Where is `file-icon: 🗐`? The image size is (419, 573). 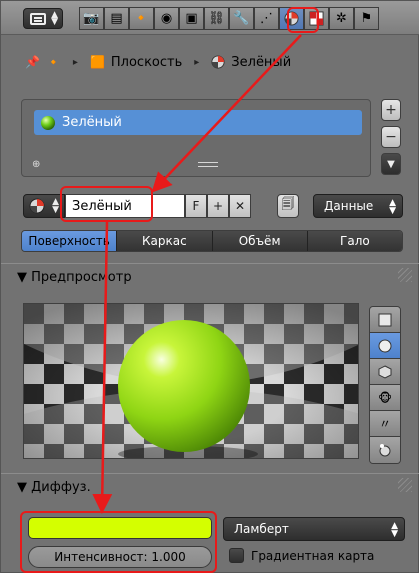 file-icon: 🗐 is located at coordinates (288, 204).